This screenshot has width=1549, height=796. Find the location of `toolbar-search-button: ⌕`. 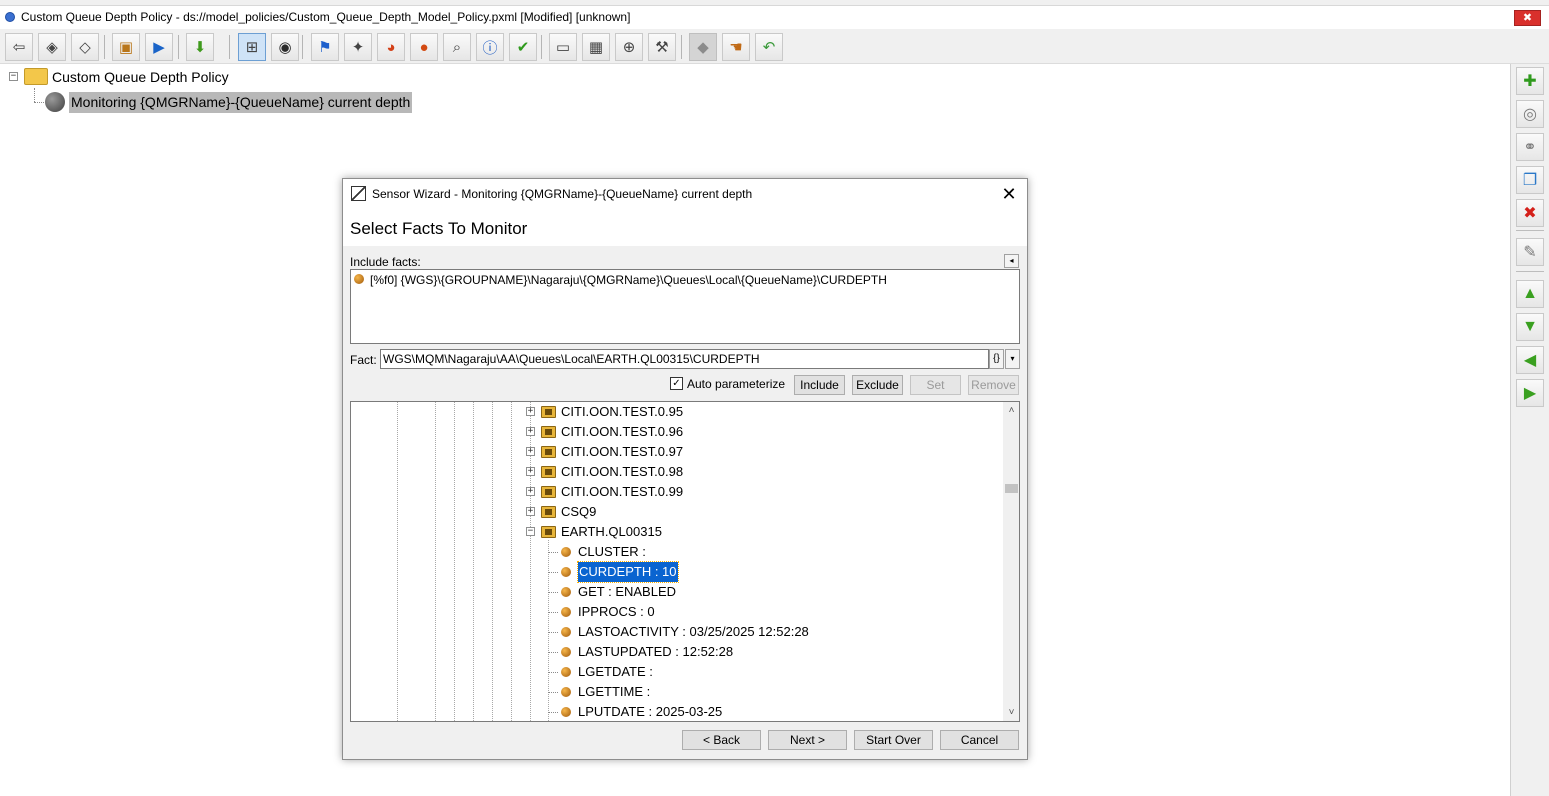

toolbar-search-button: ⌕ is located at coordinates (457, 47).